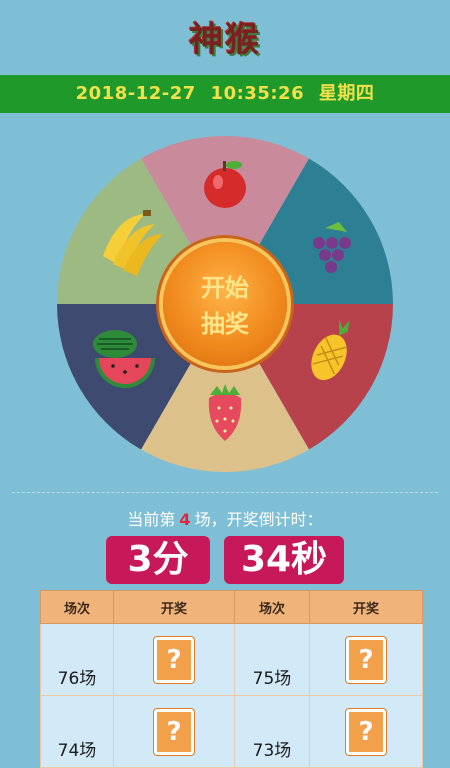 The image size is (450, 768). Describe the element at coordinates (225, 492) in the screenshot. I see `section-divider` at that location.